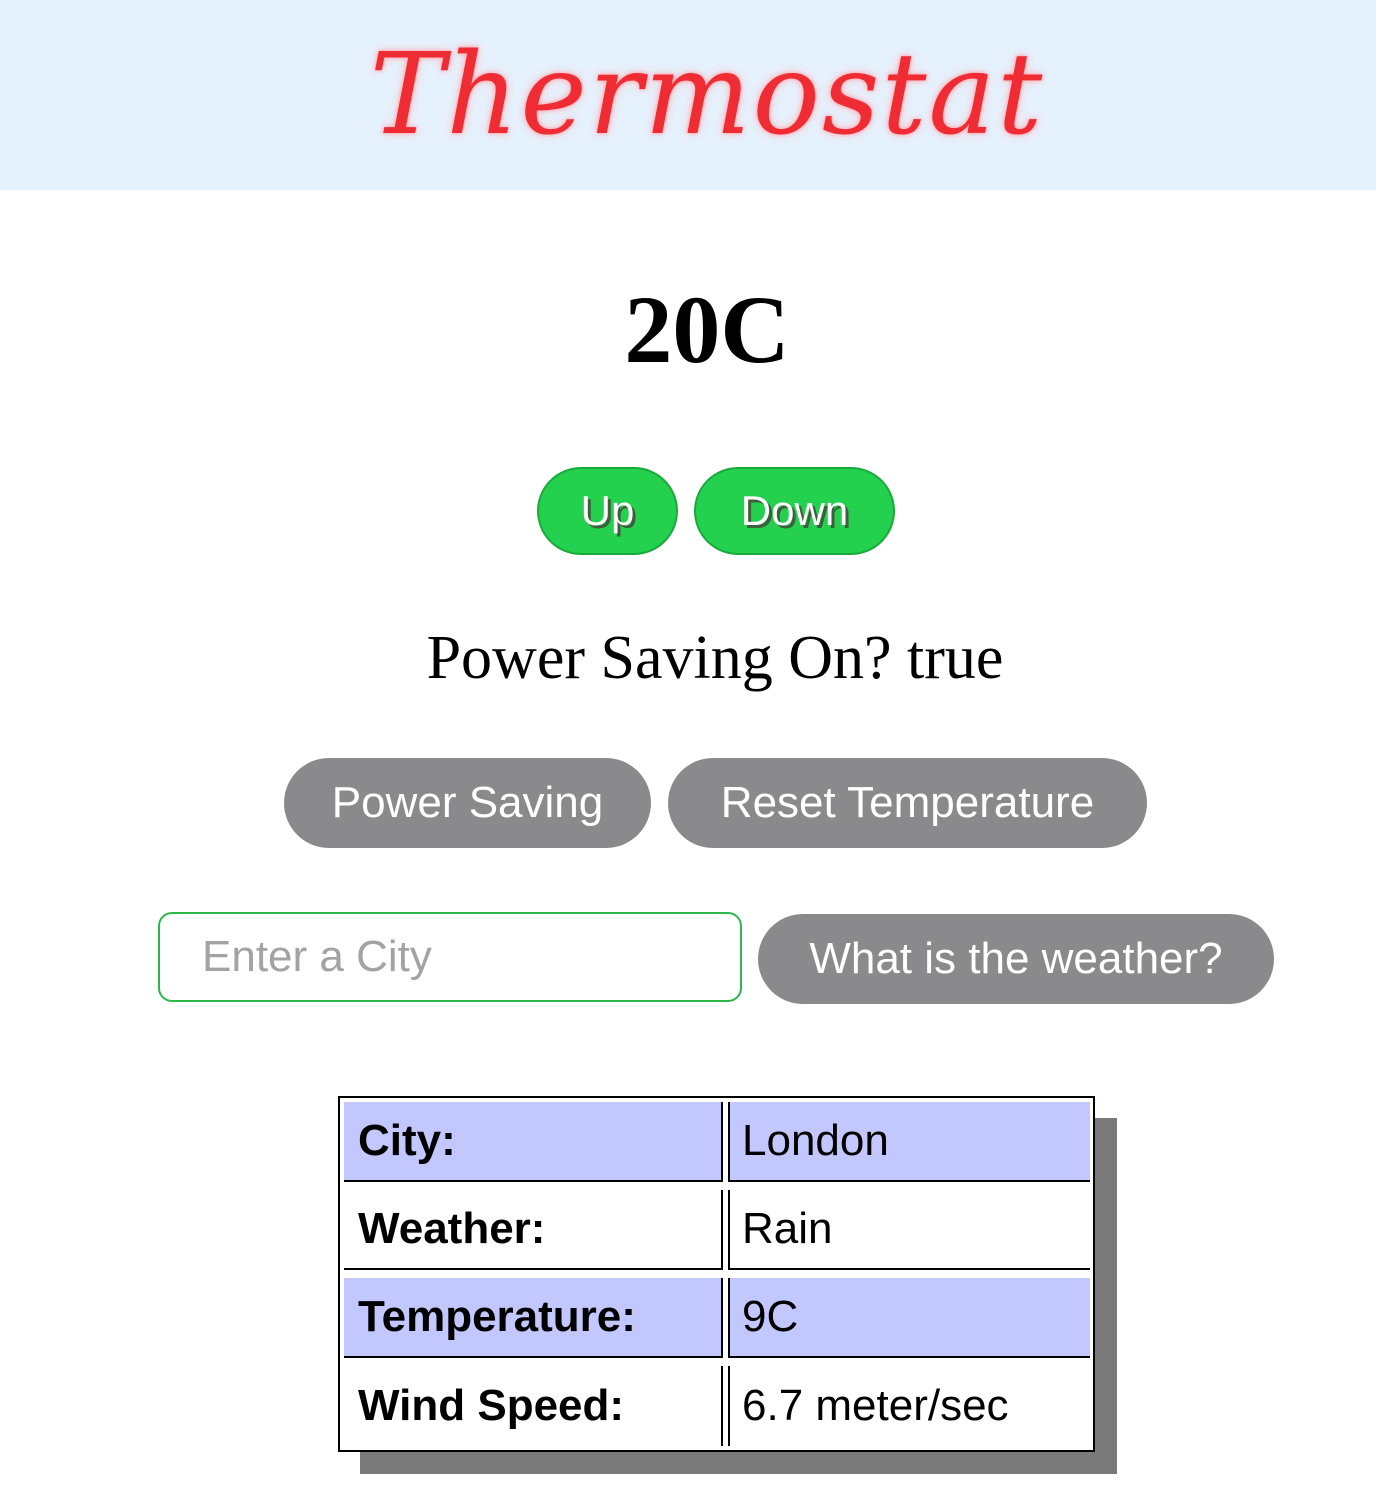  I want to click on get-weather-button: What is the weather?, so click(1016, 959).